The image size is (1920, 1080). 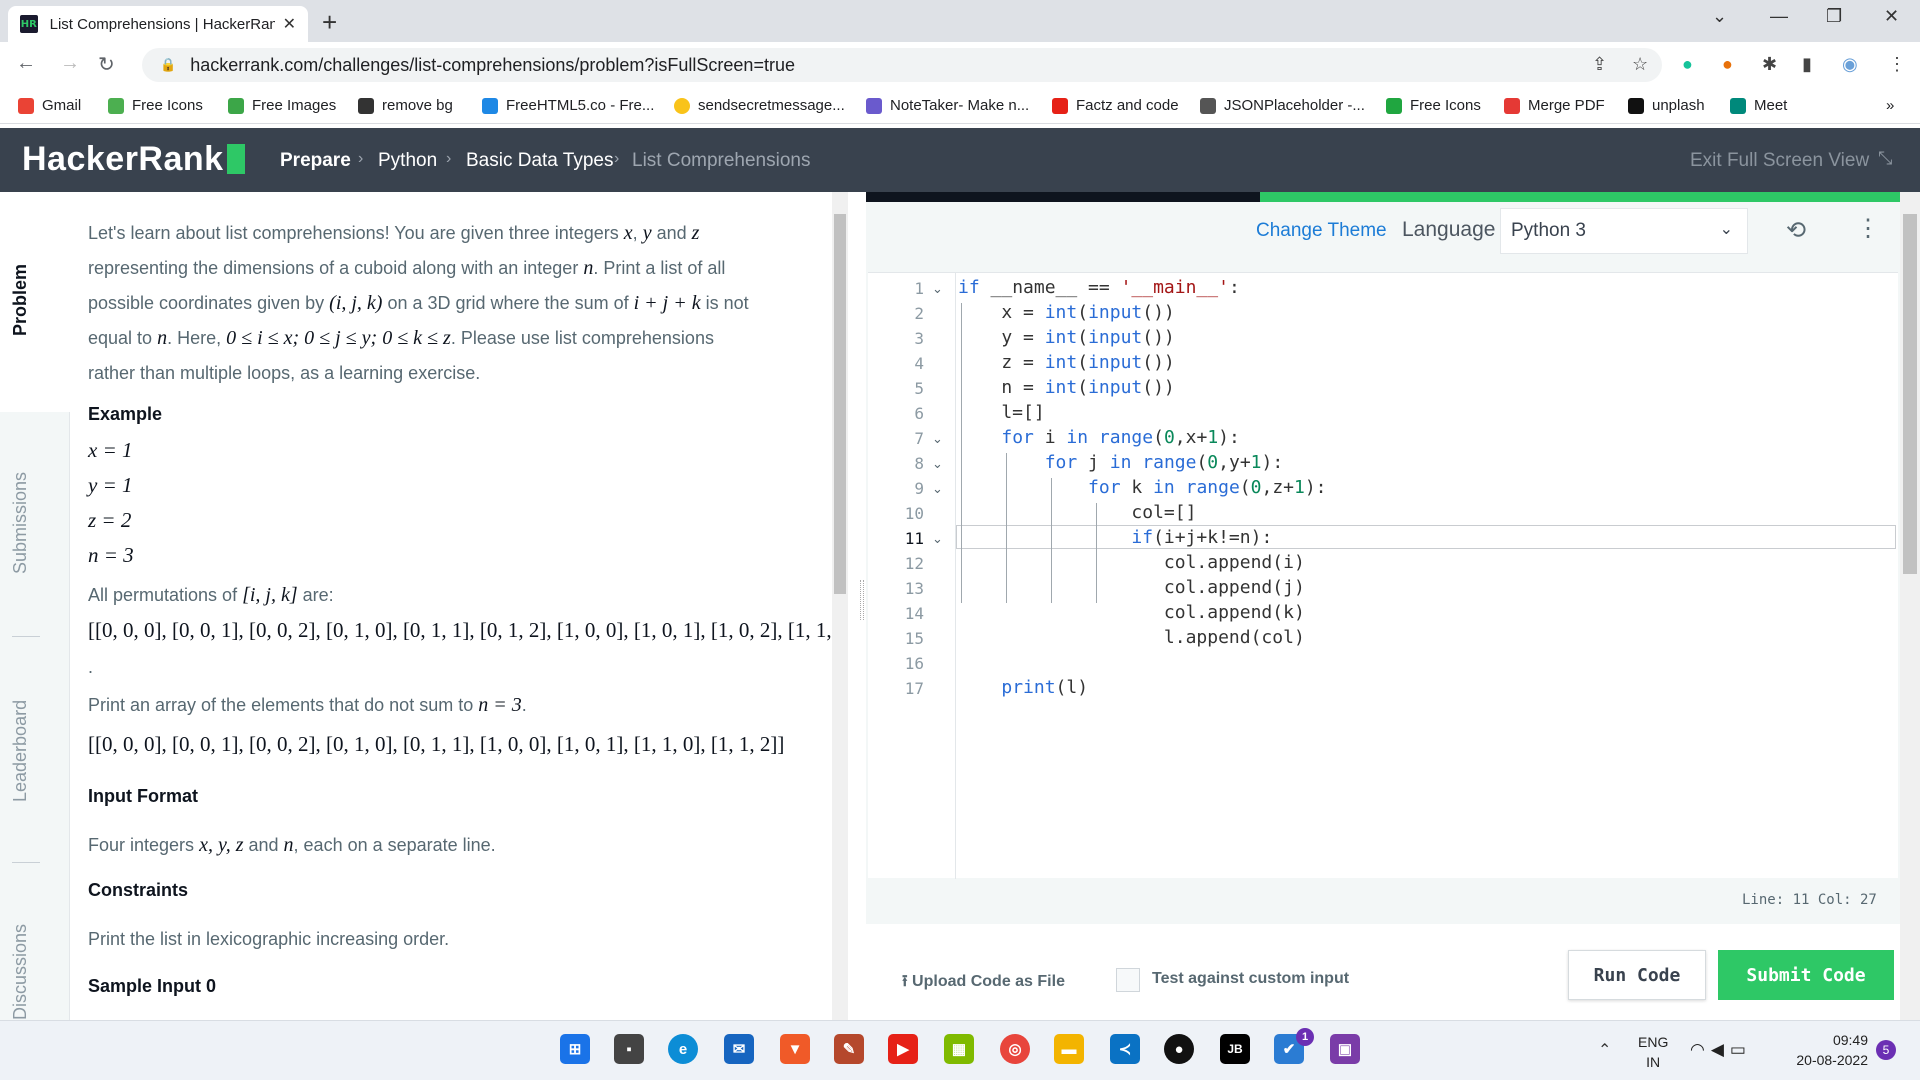 What do you see at coordinates (1687, 64) in the screenshot?
I see `grammarly-extension-icon: ●` at bounding box center [1687, 64].